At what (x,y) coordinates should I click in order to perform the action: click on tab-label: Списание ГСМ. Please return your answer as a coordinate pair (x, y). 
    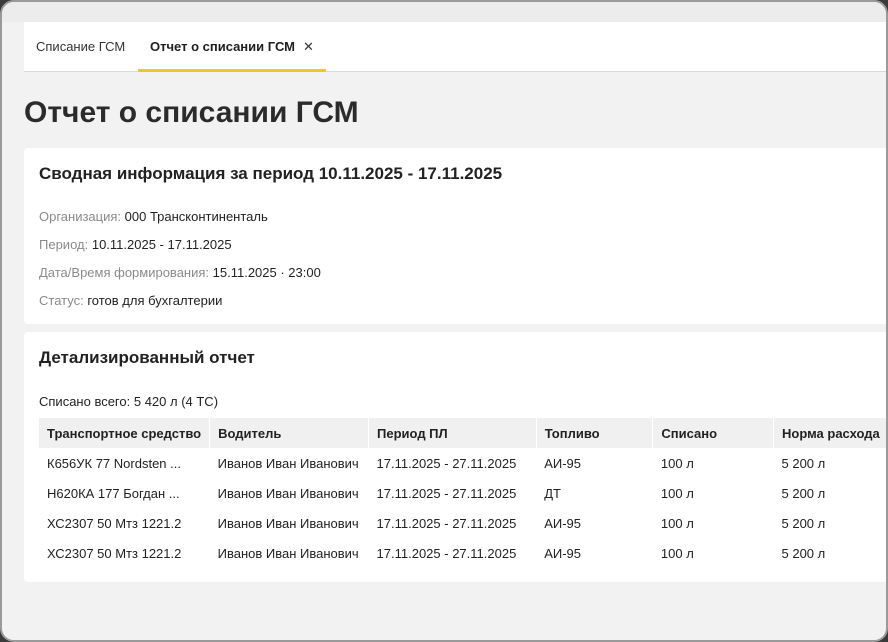
    Looking at the image, I should click on (81, 46).